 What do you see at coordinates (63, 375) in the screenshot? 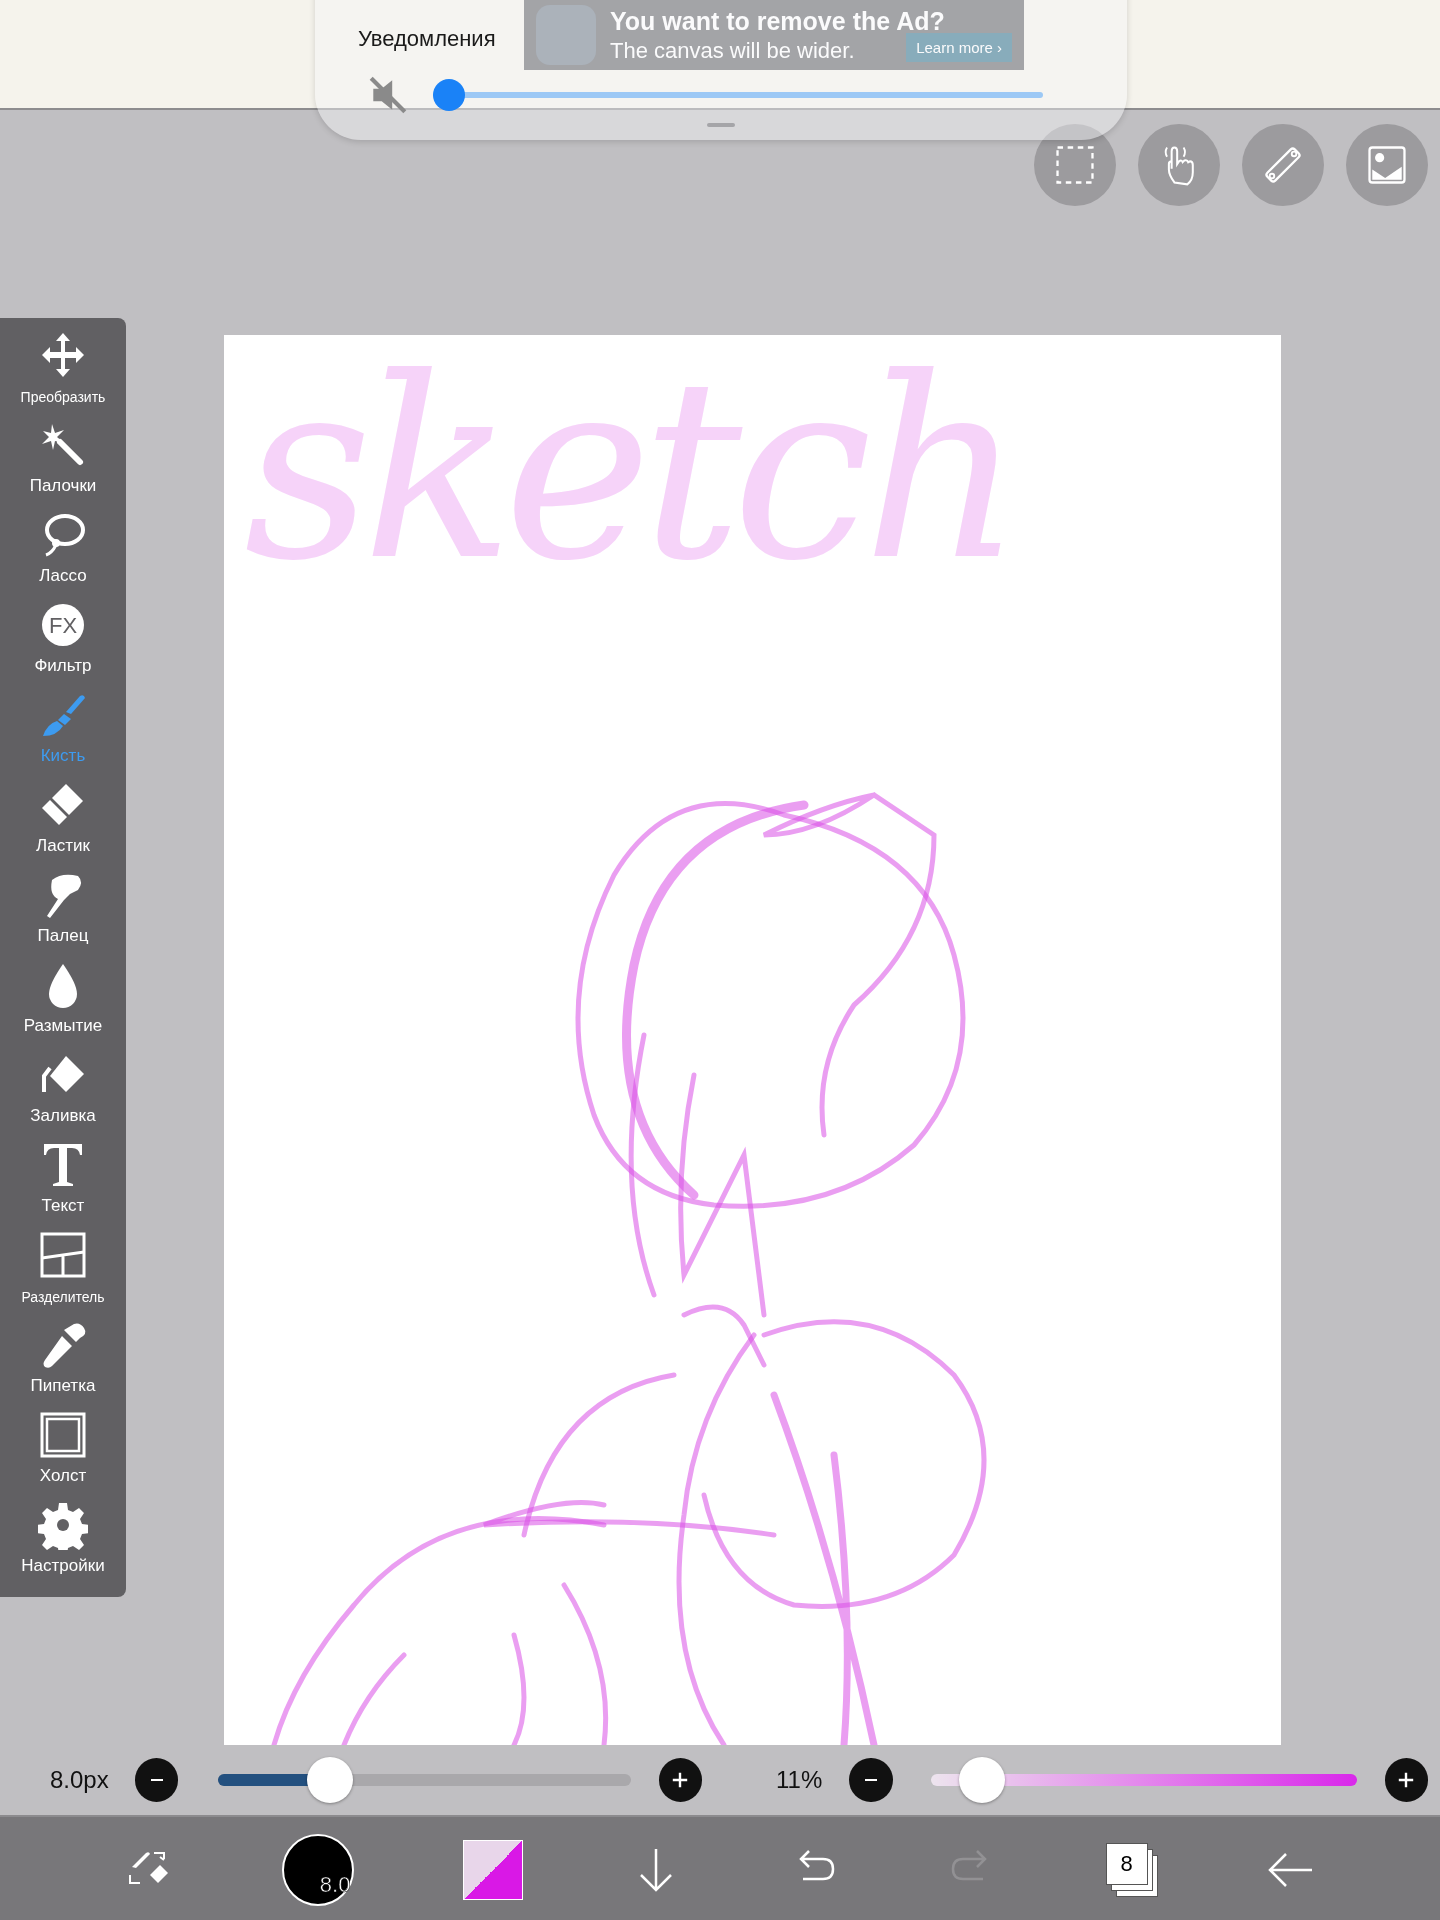
I see `tool-item: Преобразить` at bounding box center [63, 375].